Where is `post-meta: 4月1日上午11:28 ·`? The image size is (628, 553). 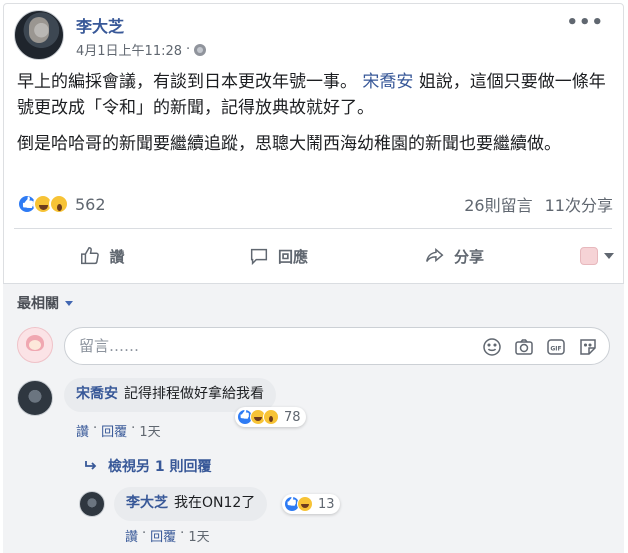 post-meta: 4月1日上午11:28 · is located at coordinates (141, 49).